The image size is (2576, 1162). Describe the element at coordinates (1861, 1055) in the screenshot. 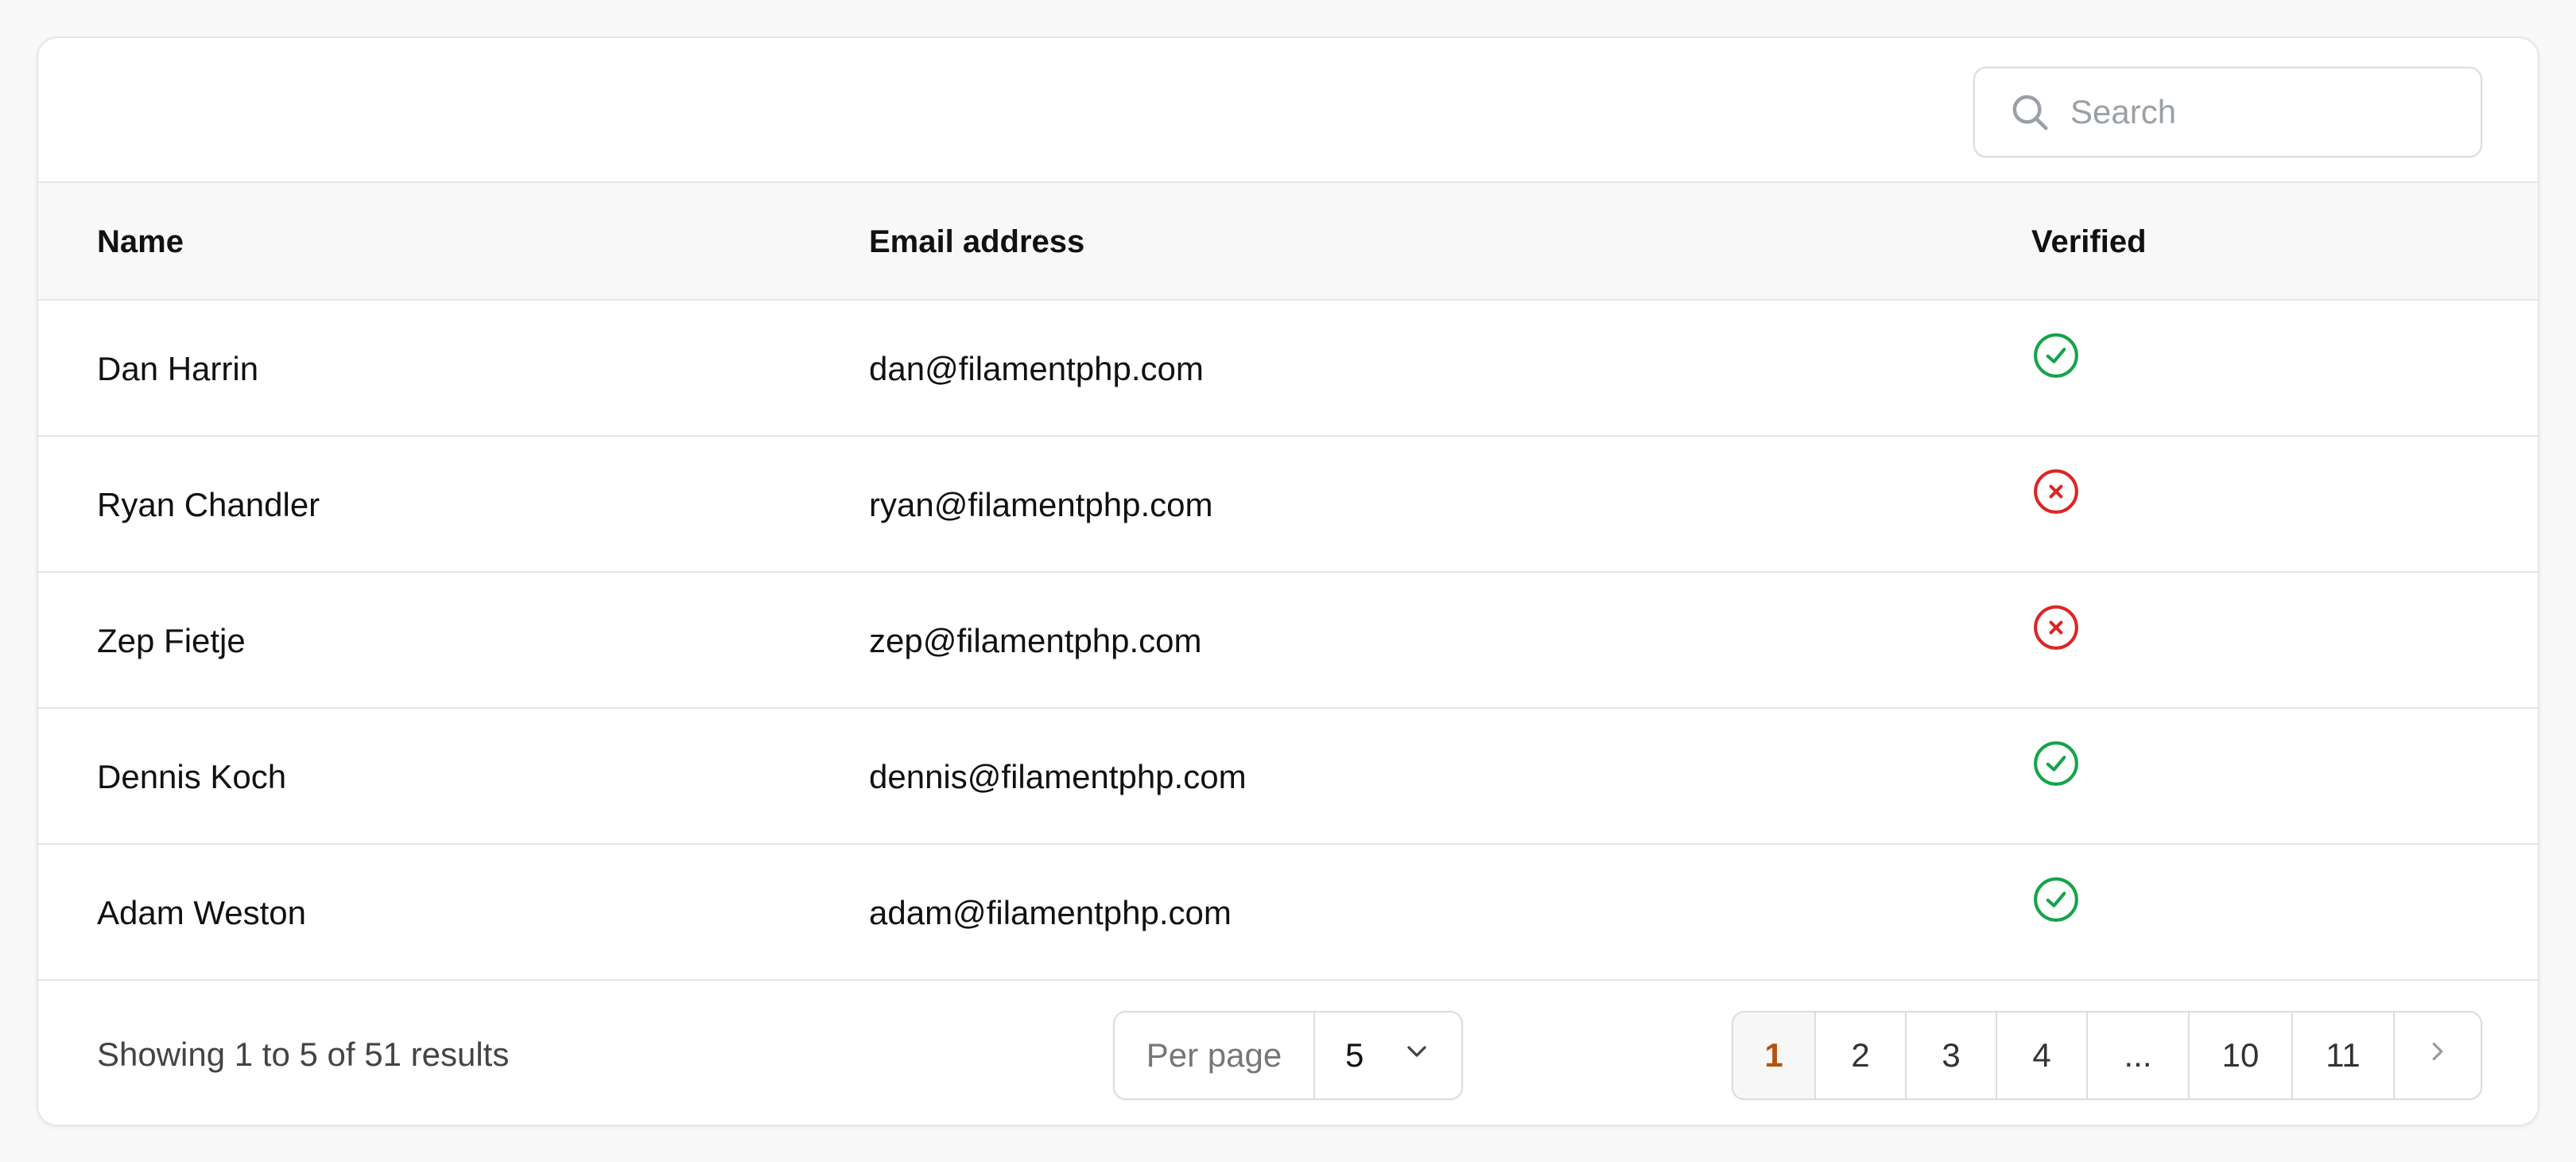

I see `page-button-2: 2` at that location.